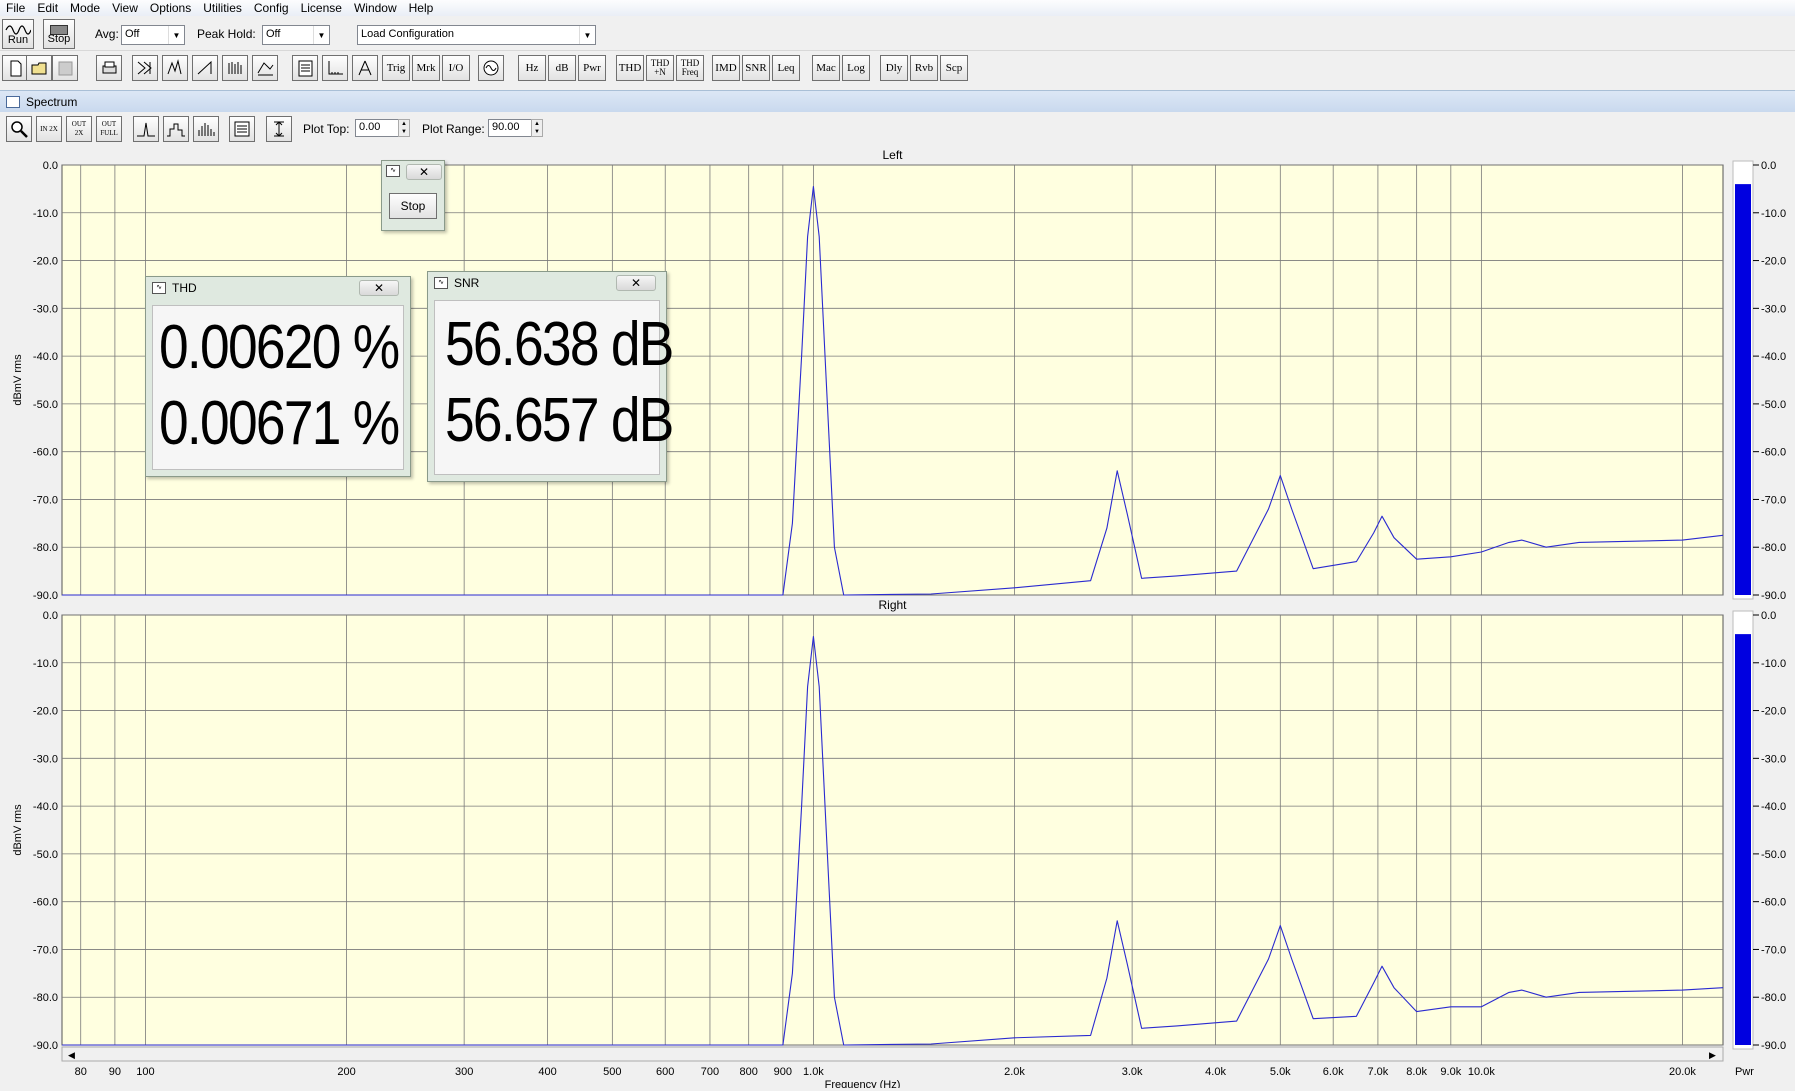  What do you see at coordinates (1773, 664) in the screenshot?
I see `meter-tick-label: -10.0` at bounding box center [1773, 664].